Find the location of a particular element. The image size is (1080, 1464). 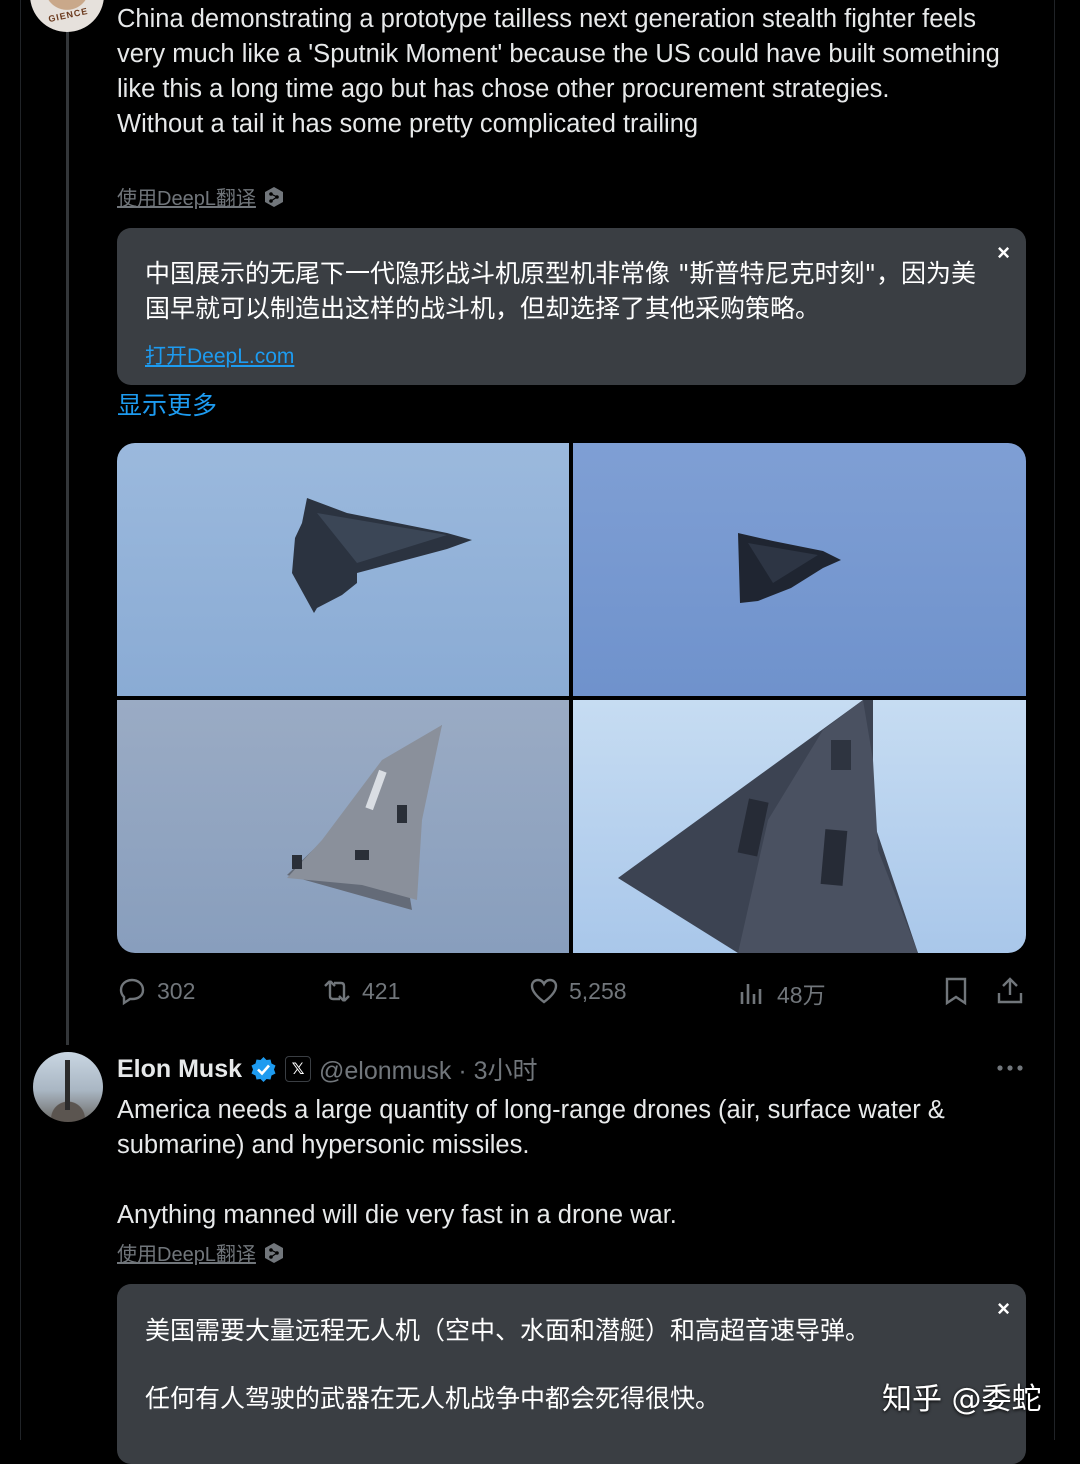

verified-badge-icon is located at coordinates (263, 1069).